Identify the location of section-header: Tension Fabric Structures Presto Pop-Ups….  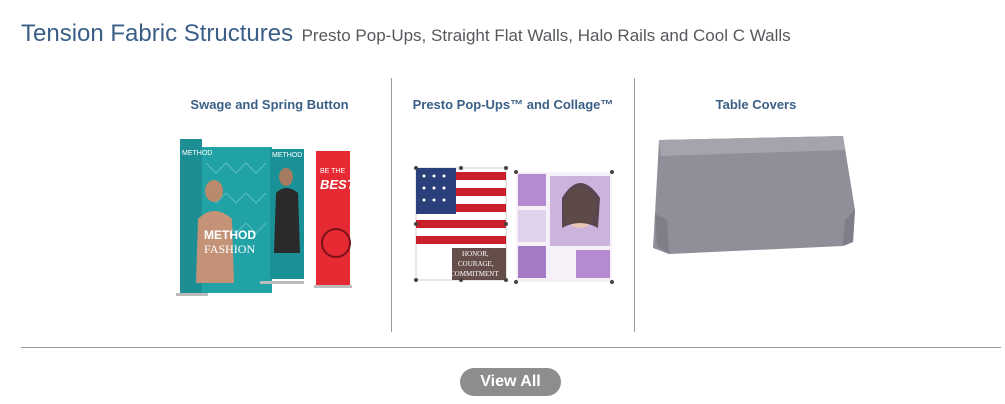
(406, 34).